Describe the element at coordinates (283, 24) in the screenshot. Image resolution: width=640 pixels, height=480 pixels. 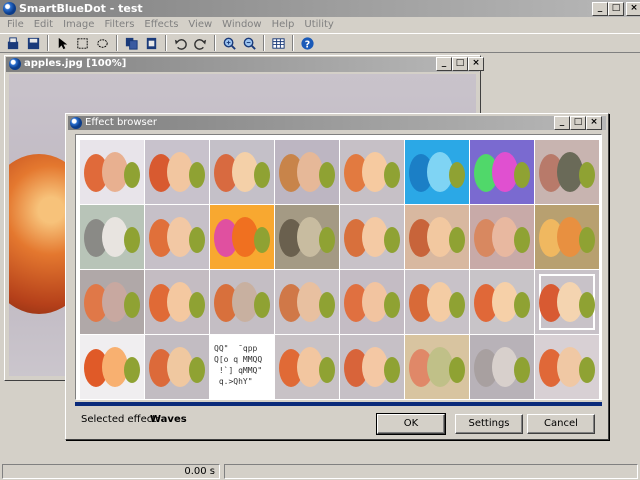
I see `menu-help: Help` at that location.